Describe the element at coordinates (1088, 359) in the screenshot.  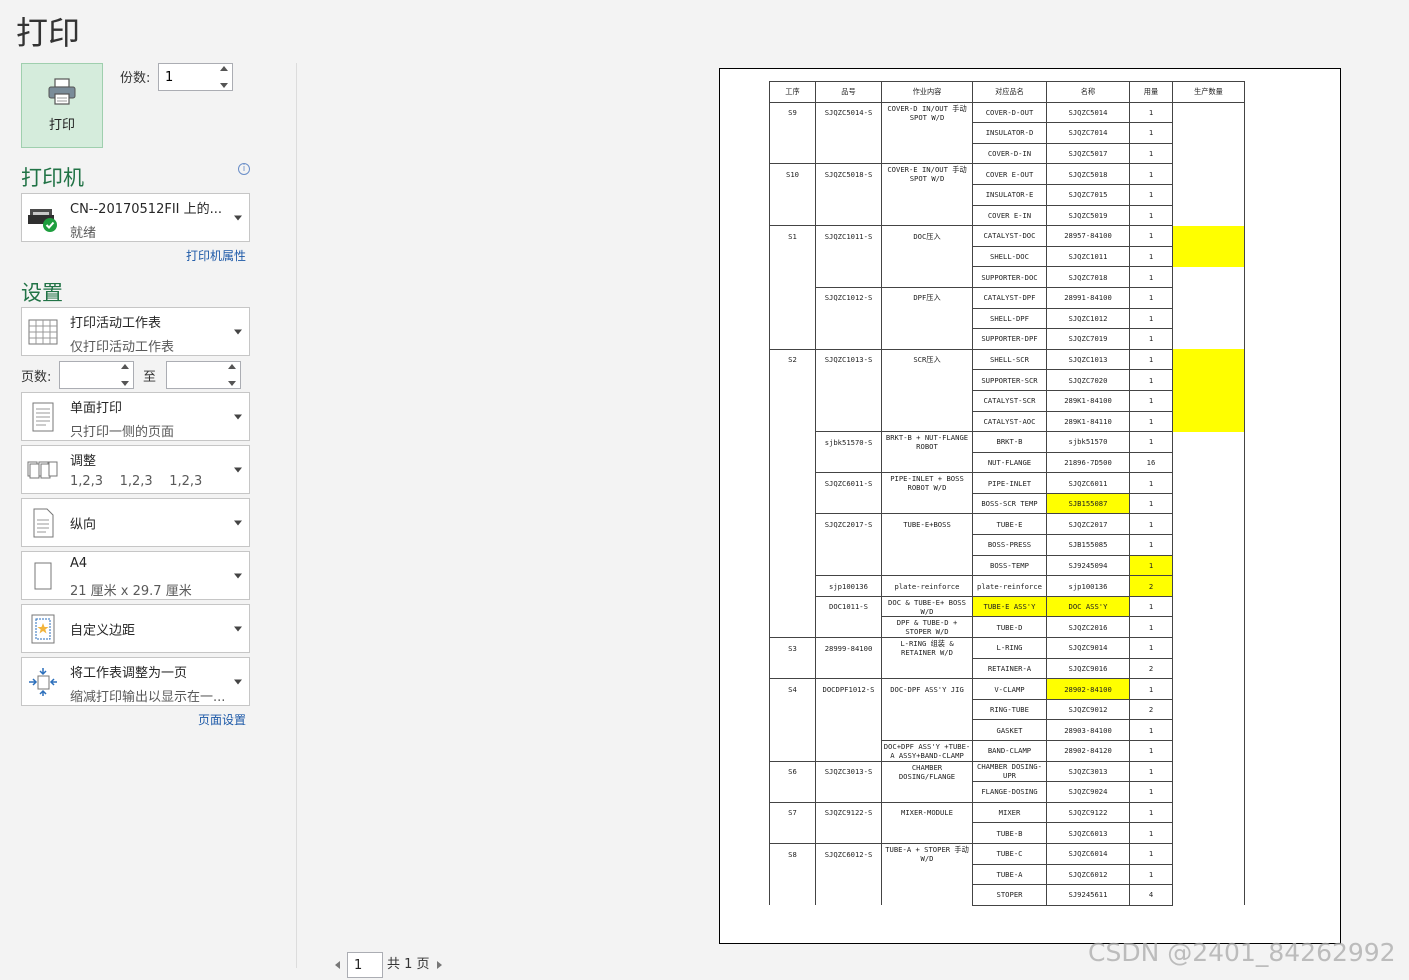
I see `table-cell: SJQZC1013` at that location.